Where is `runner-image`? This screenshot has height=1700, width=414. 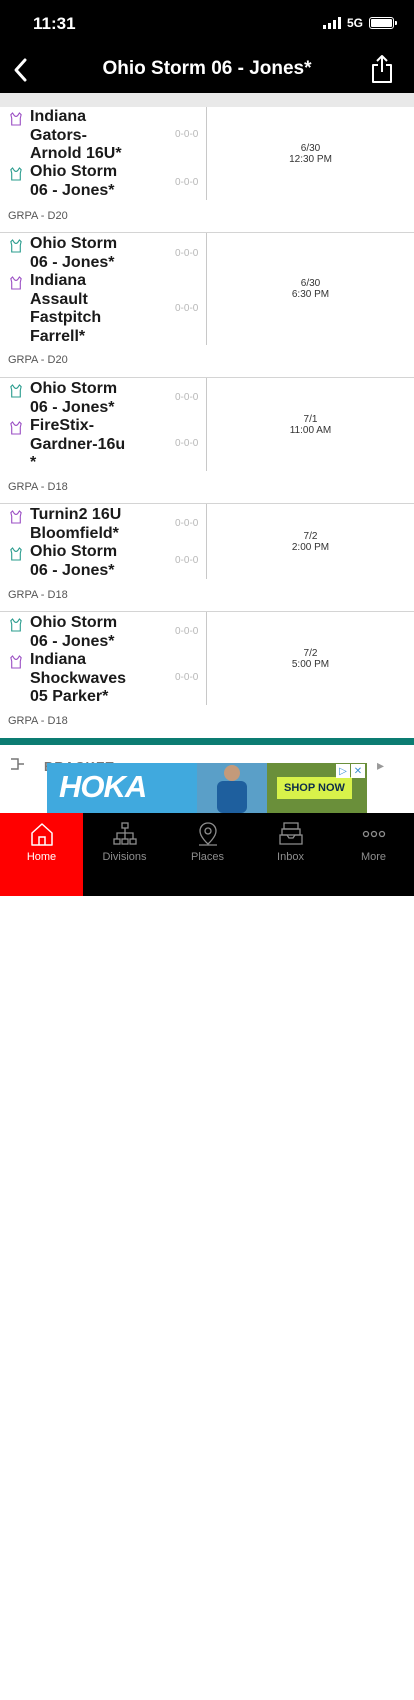 runner-image is located at coordinates (232, 788).